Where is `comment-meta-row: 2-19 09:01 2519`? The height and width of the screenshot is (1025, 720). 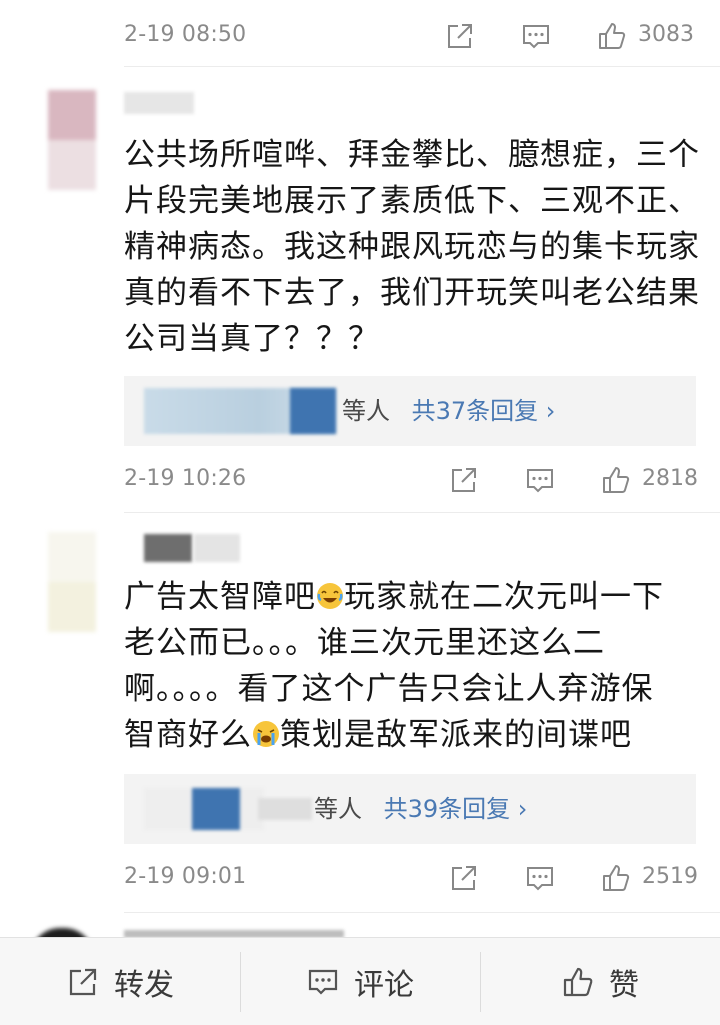 comment-meta-row: 2-19 09:01 2519 is located at coordinates (360, 878).